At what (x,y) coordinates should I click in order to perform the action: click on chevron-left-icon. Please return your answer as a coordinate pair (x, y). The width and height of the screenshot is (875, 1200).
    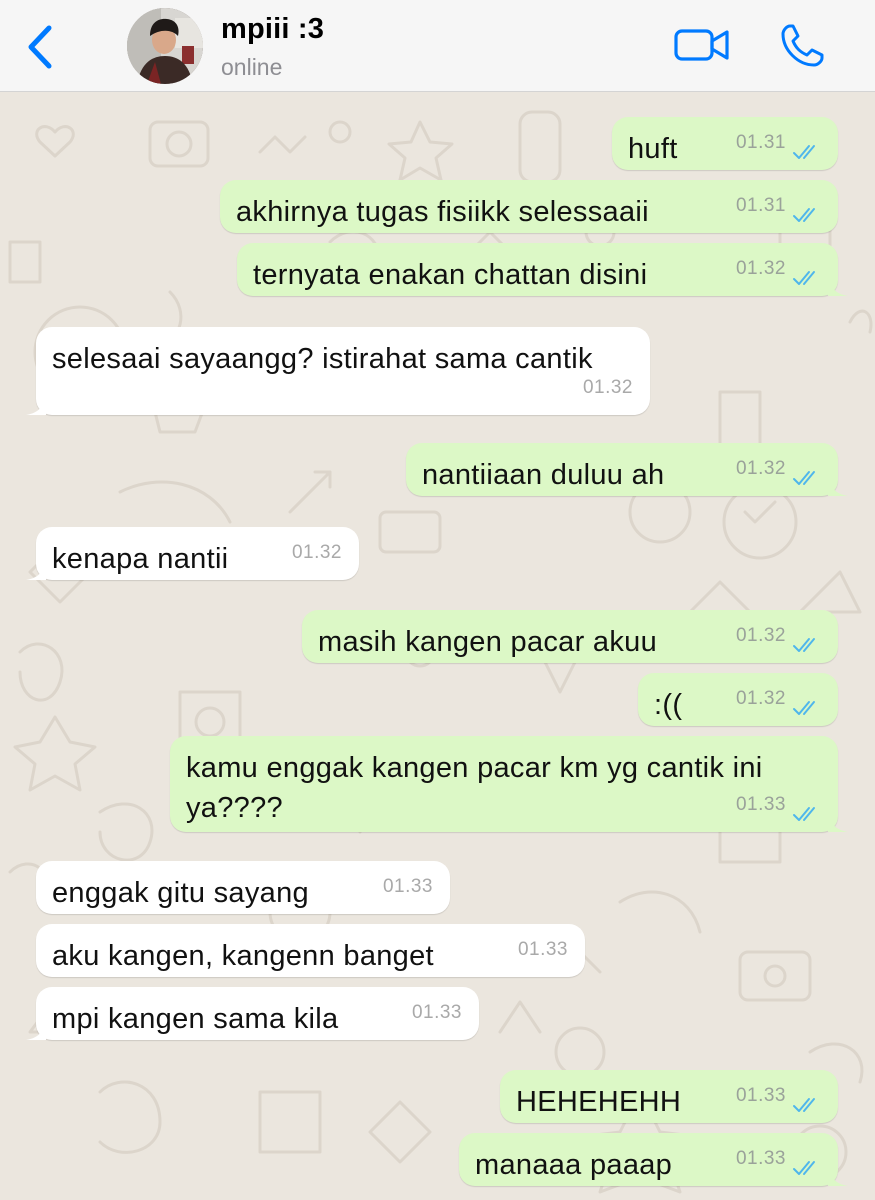
    Looking at the image, I should click on (40, 47).